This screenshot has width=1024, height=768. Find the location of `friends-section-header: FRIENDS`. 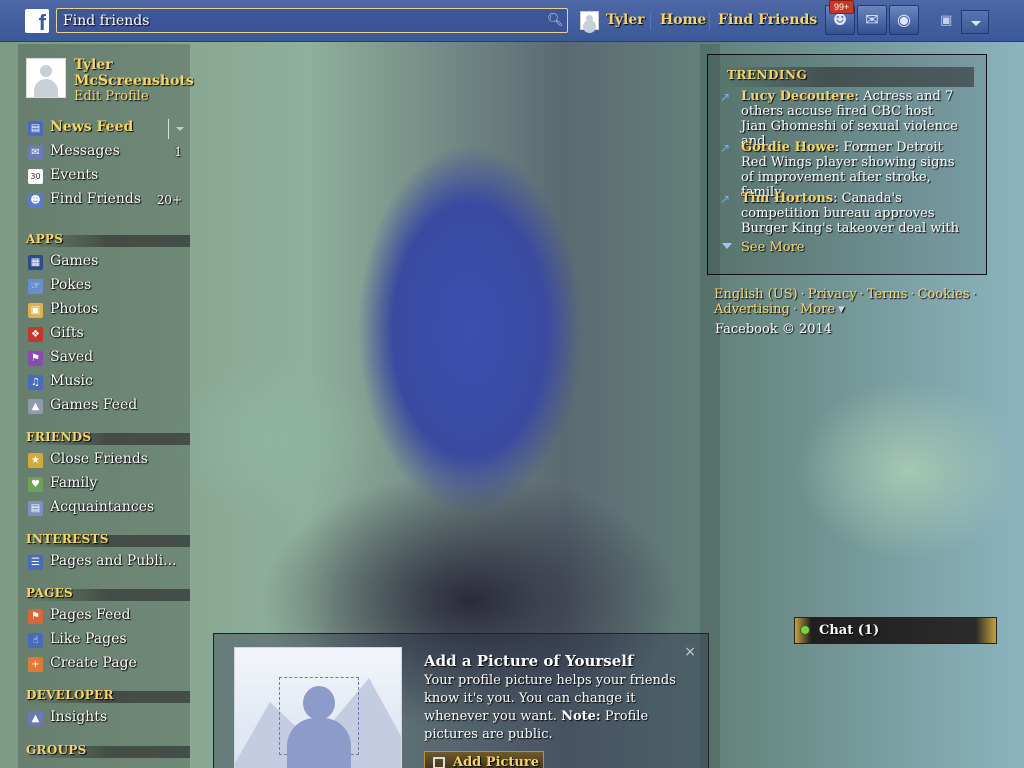

friends-section-header: FRIENDS is located at coordinates (108, 437).